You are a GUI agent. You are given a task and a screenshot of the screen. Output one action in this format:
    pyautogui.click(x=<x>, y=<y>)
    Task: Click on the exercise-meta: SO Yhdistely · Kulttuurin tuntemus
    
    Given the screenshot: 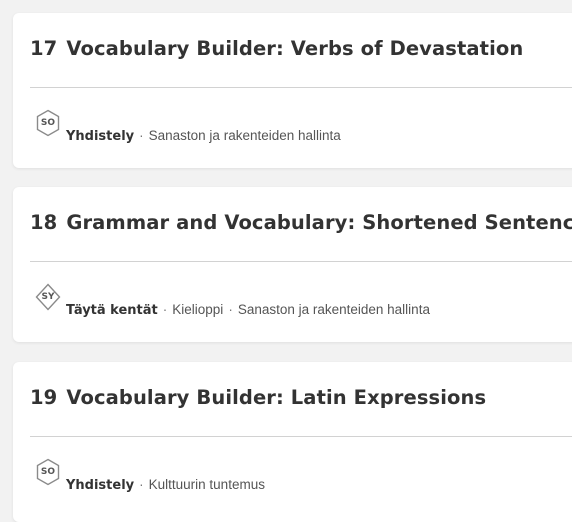 What is the action you would take?
    pyautogui.click(x=303, y=475)
    